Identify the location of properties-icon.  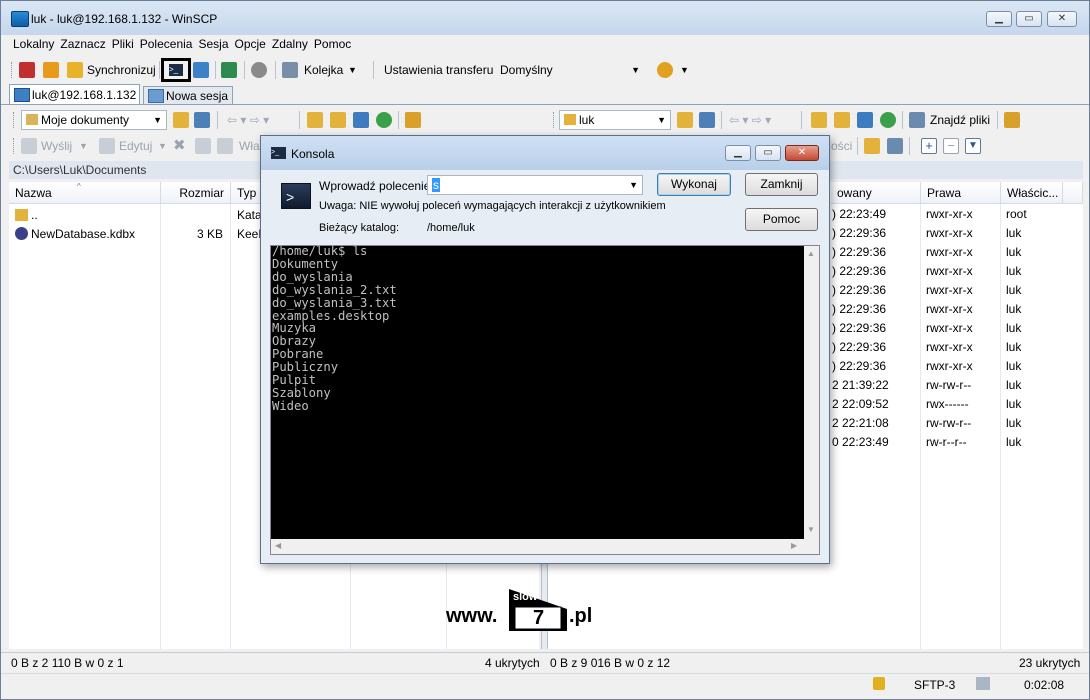
(225, 146).